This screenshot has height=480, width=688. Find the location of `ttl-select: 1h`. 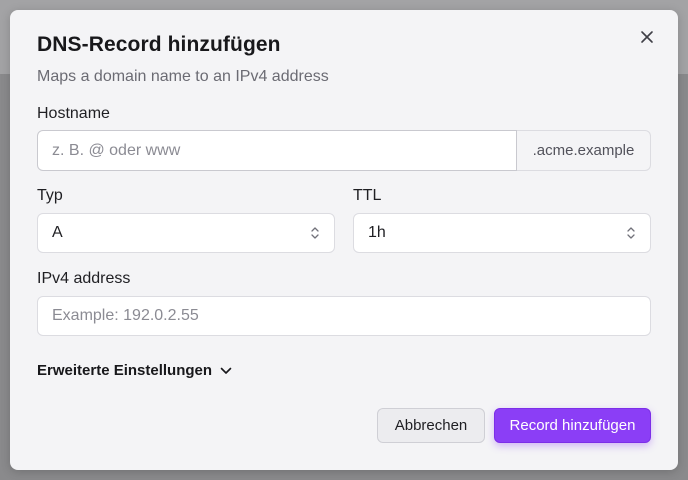

ttl-select: 1h is located at coordinates (502, 233).